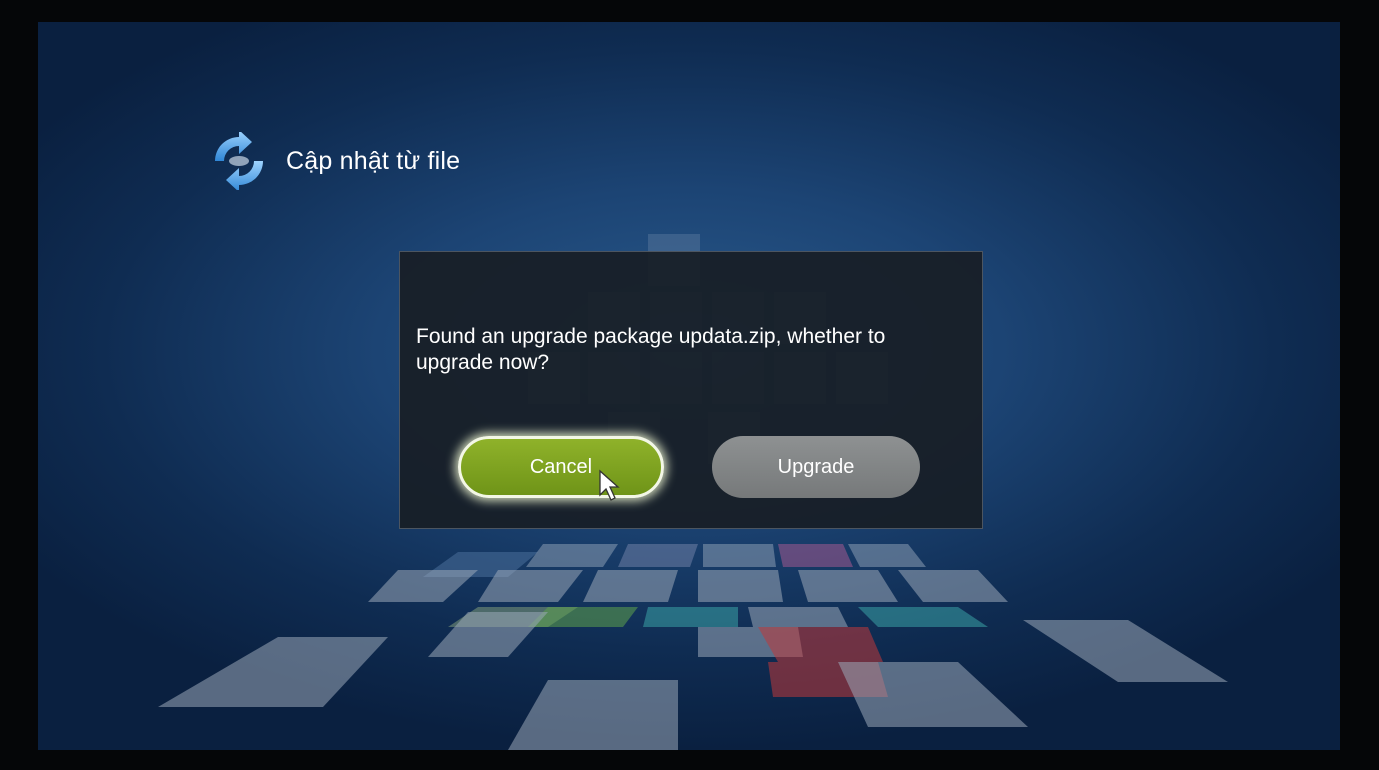 The width and height of the screenshot is (1379, 770). Describe the element at coordinates (561, 467) in the screenshot. I see `cancel-button: Cancel` at that location.